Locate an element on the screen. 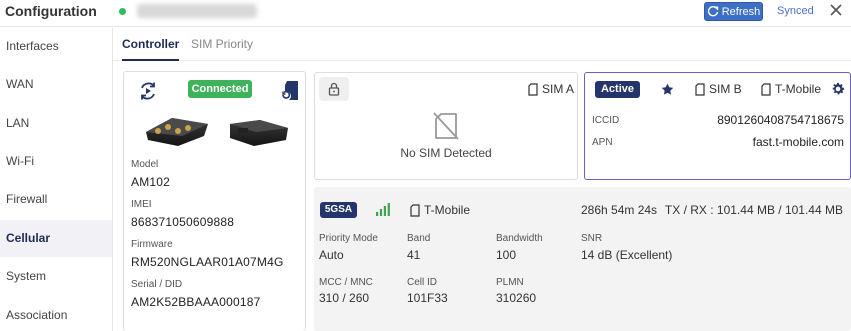 The image size is (851, 331). sim-a-label: SIM A is located at coordinates (558, 89).